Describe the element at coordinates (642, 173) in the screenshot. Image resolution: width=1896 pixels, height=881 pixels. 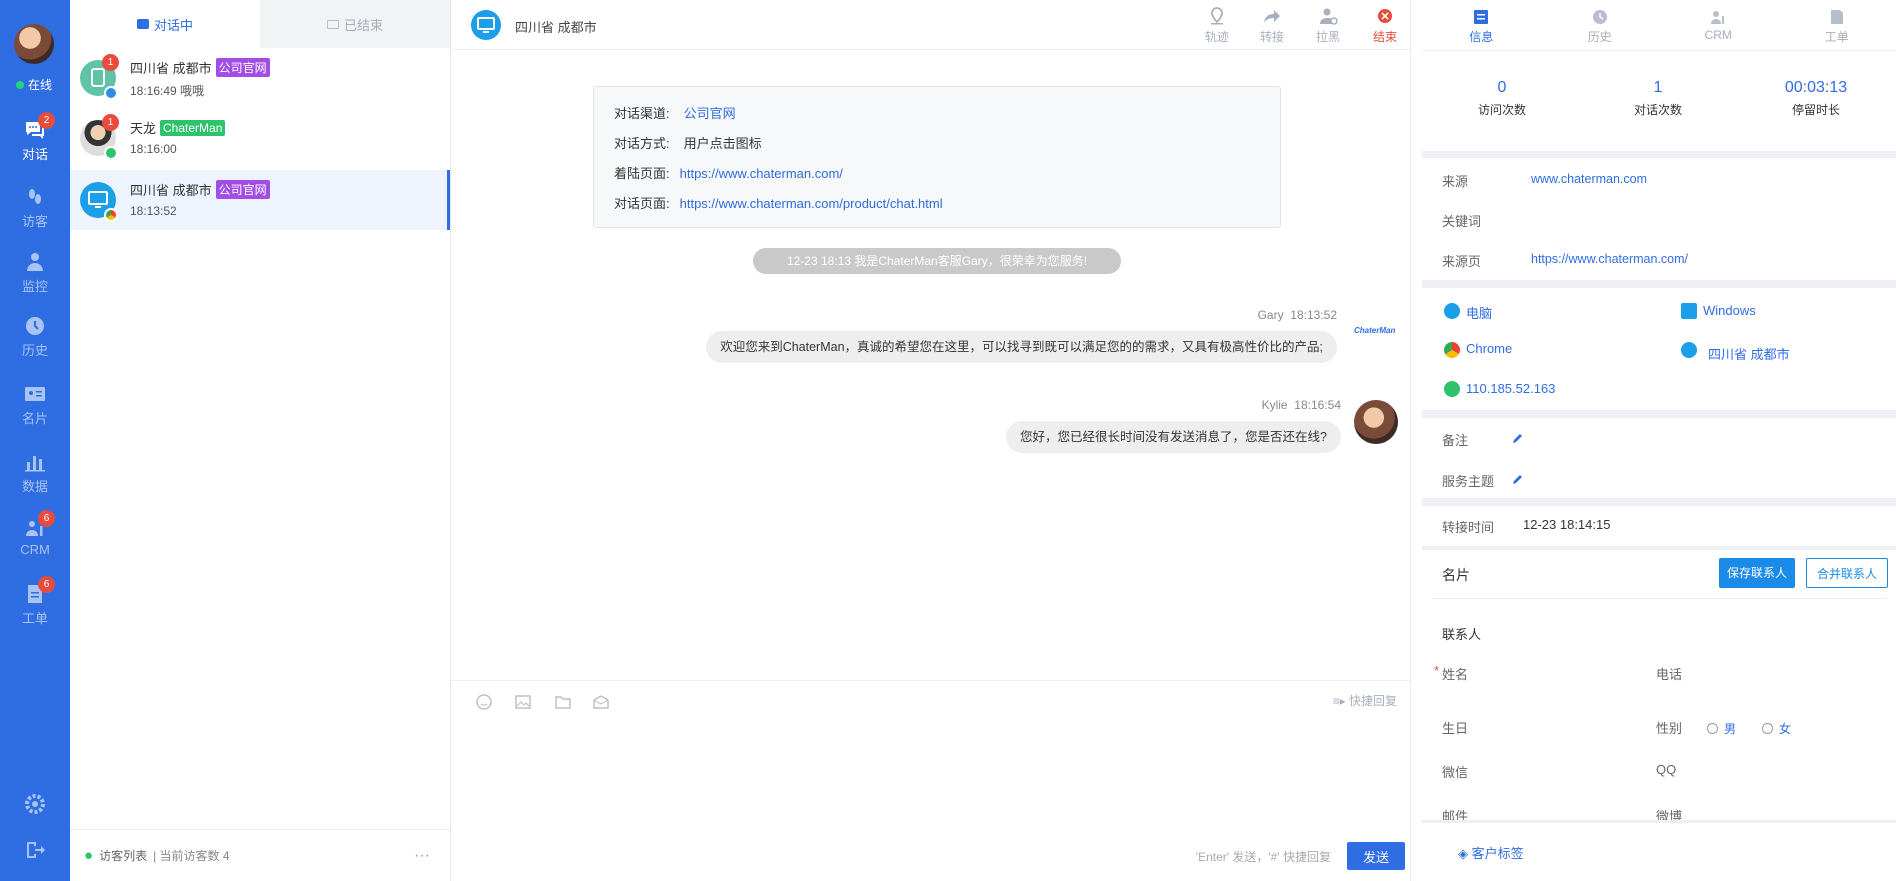
I see `info-label: 着陆页面:` at that location.